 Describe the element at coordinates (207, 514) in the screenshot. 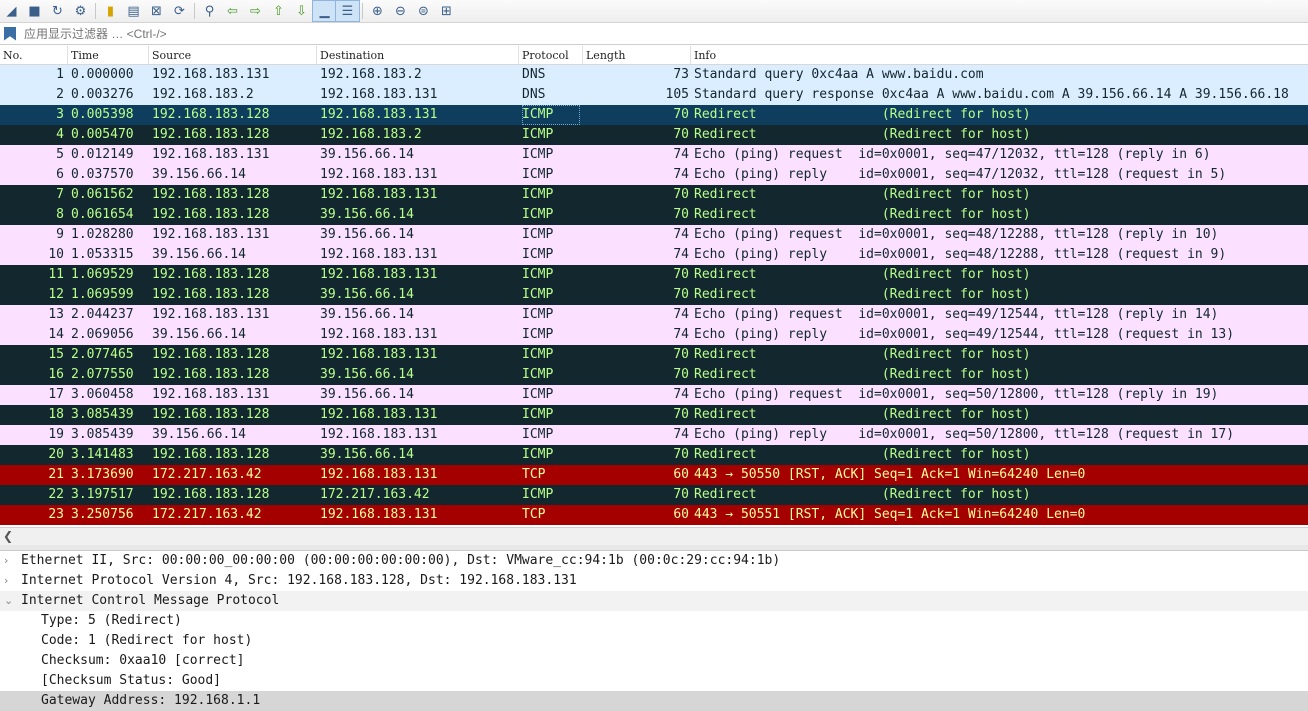

I see `packet-source: 172.217.163.42` at that location.